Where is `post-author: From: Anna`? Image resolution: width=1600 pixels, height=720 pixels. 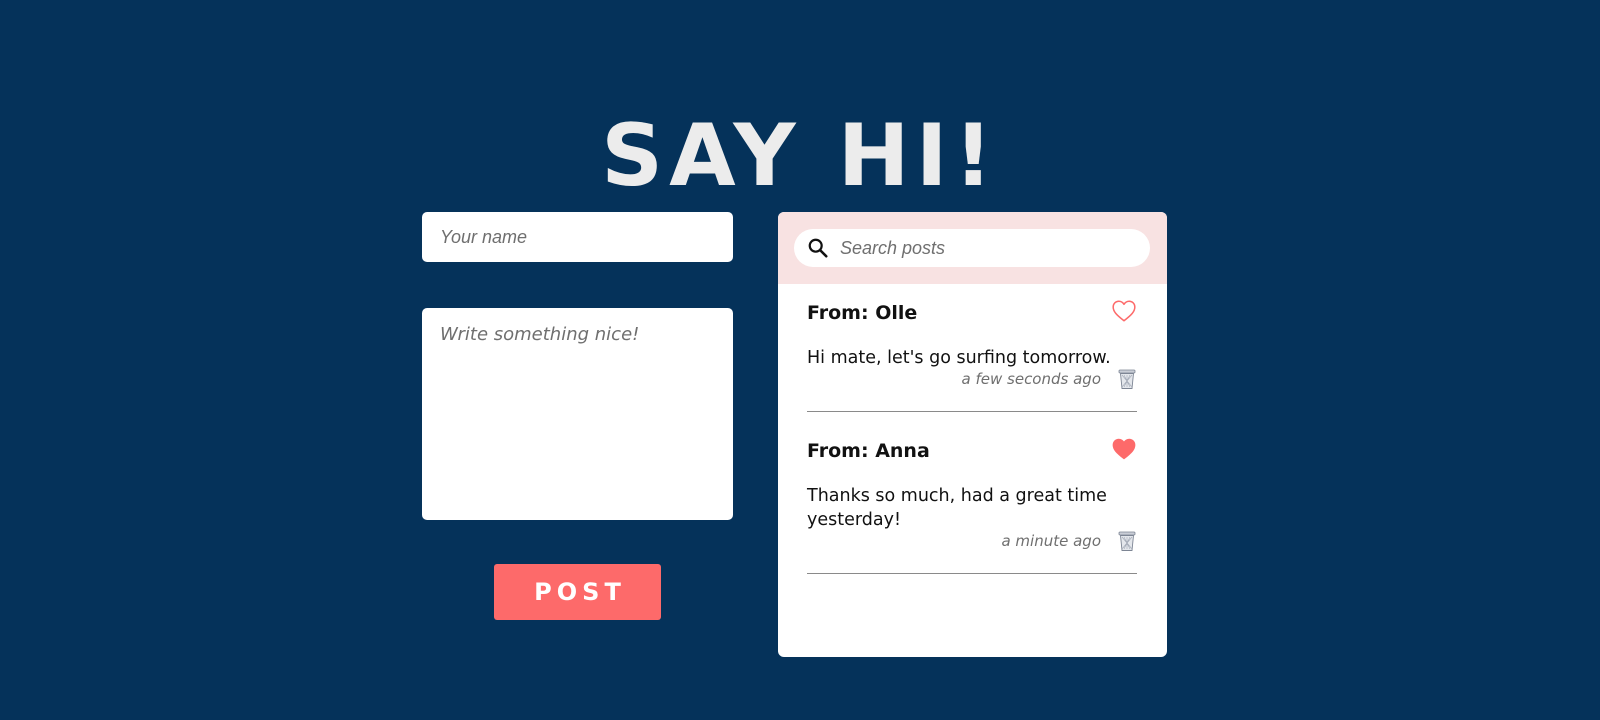
post-author: From: Anna is located at coordinates (868, 451).